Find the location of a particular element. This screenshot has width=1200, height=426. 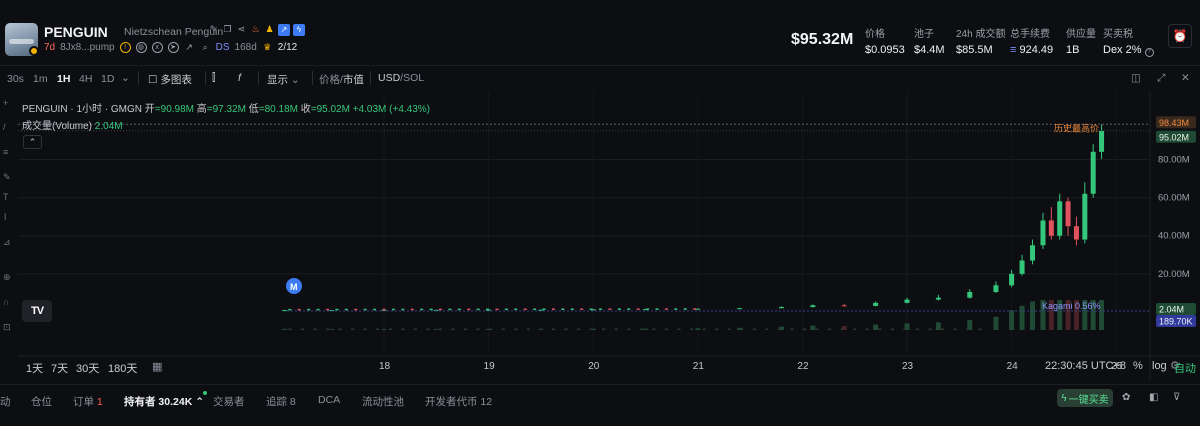

range-180d: 180天 is located at coordinates (122, 368).